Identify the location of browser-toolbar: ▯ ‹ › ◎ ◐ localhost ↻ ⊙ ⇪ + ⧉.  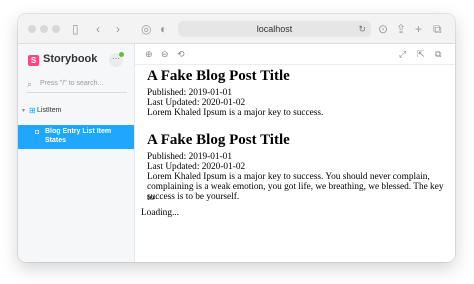
(236, 29).